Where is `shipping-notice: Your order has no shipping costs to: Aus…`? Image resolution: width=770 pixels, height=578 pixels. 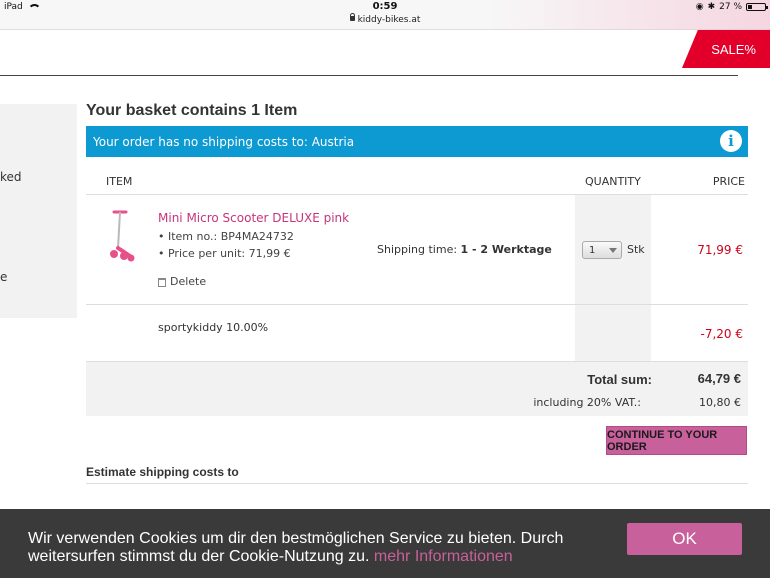 shipping-notice: Your order has no shipping costs to: Aus… is located at coordinates (417, 141).